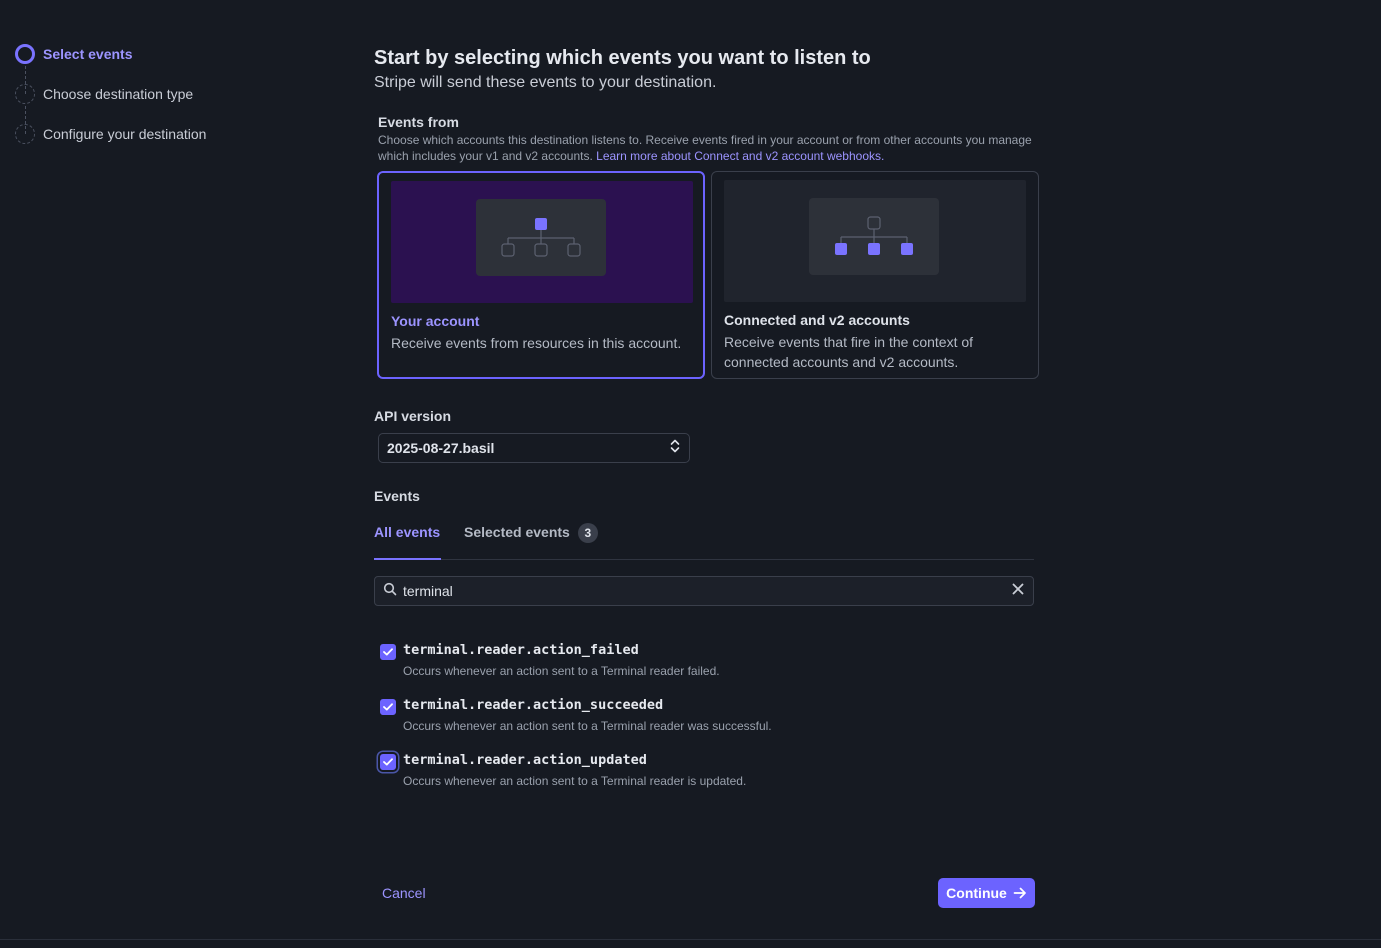 Image resolution: width=1381 pixels, height=948 pixels. Describe the element at coordinates (675, 448) in the screenshot. I see `chevron-up-down-icon` at that location.